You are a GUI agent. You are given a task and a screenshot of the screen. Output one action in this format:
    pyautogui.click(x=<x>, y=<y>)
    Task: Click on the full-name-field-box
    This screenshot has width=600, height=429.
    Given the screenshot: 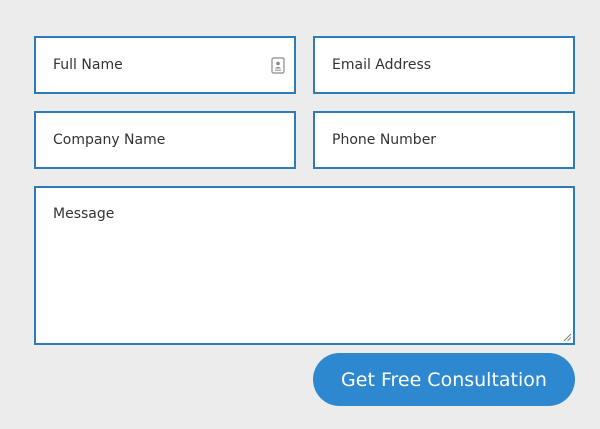 What is the action you would take?
    pyautogui.click(x=165, y=65)
    